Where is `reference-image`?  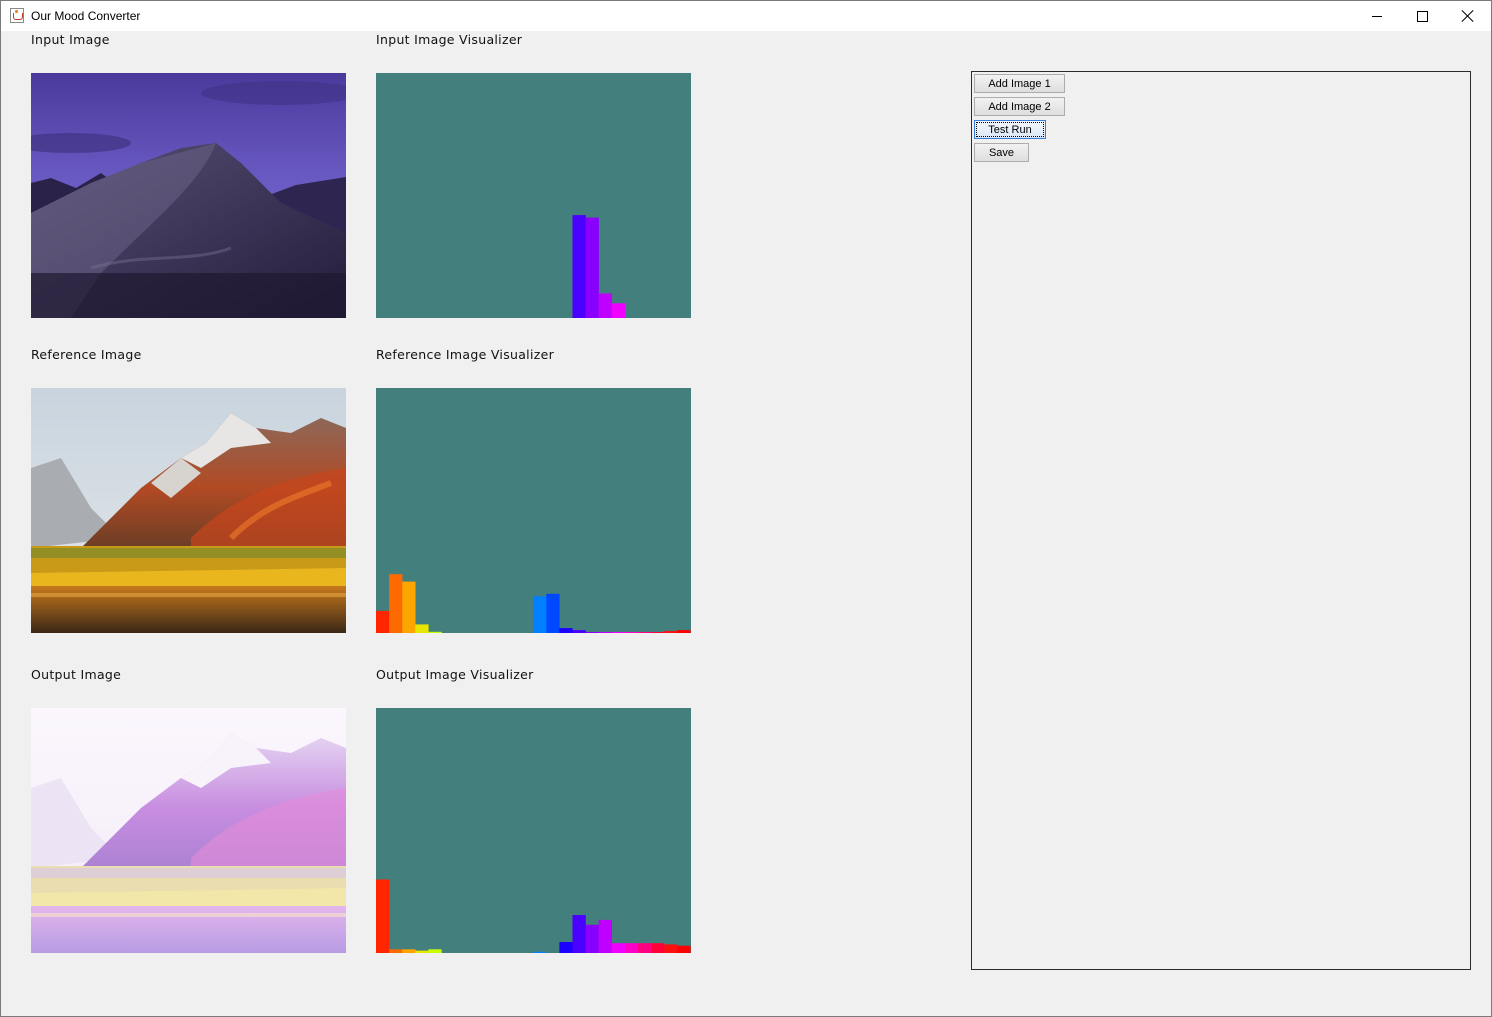
reference-image is located at coordinates (188, 510).